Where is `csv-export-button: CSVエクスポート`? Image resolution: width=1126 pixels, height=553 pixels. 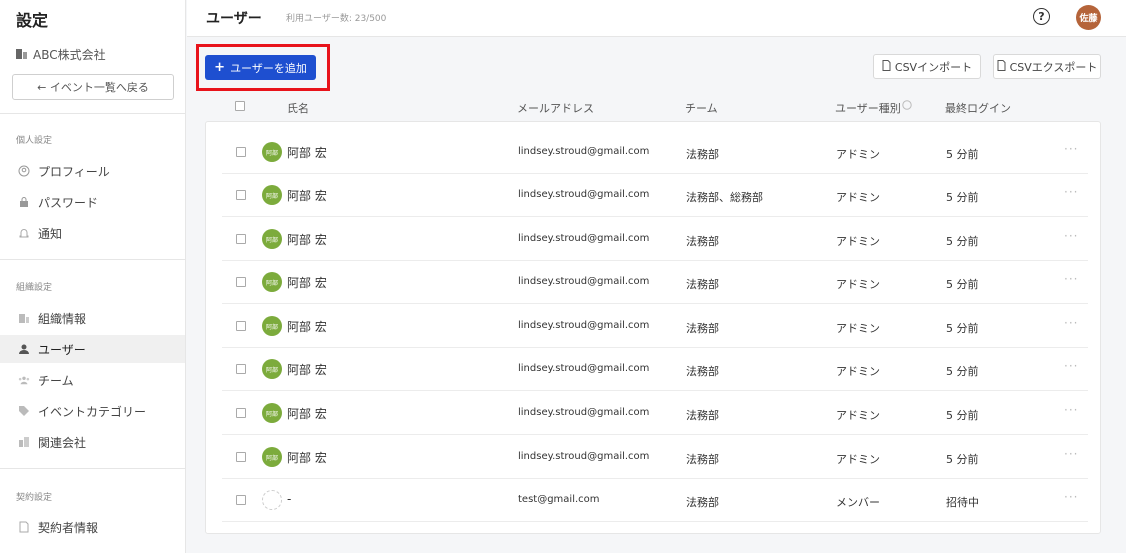 csv-export-button: CSVエクスポート is located at coordinates (1047, 66).